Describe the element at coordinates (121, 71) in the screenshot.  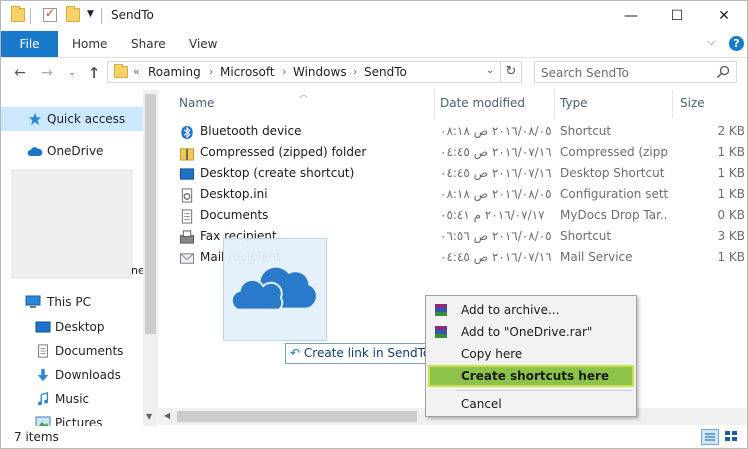
I see `address-folder-icon` at that location.